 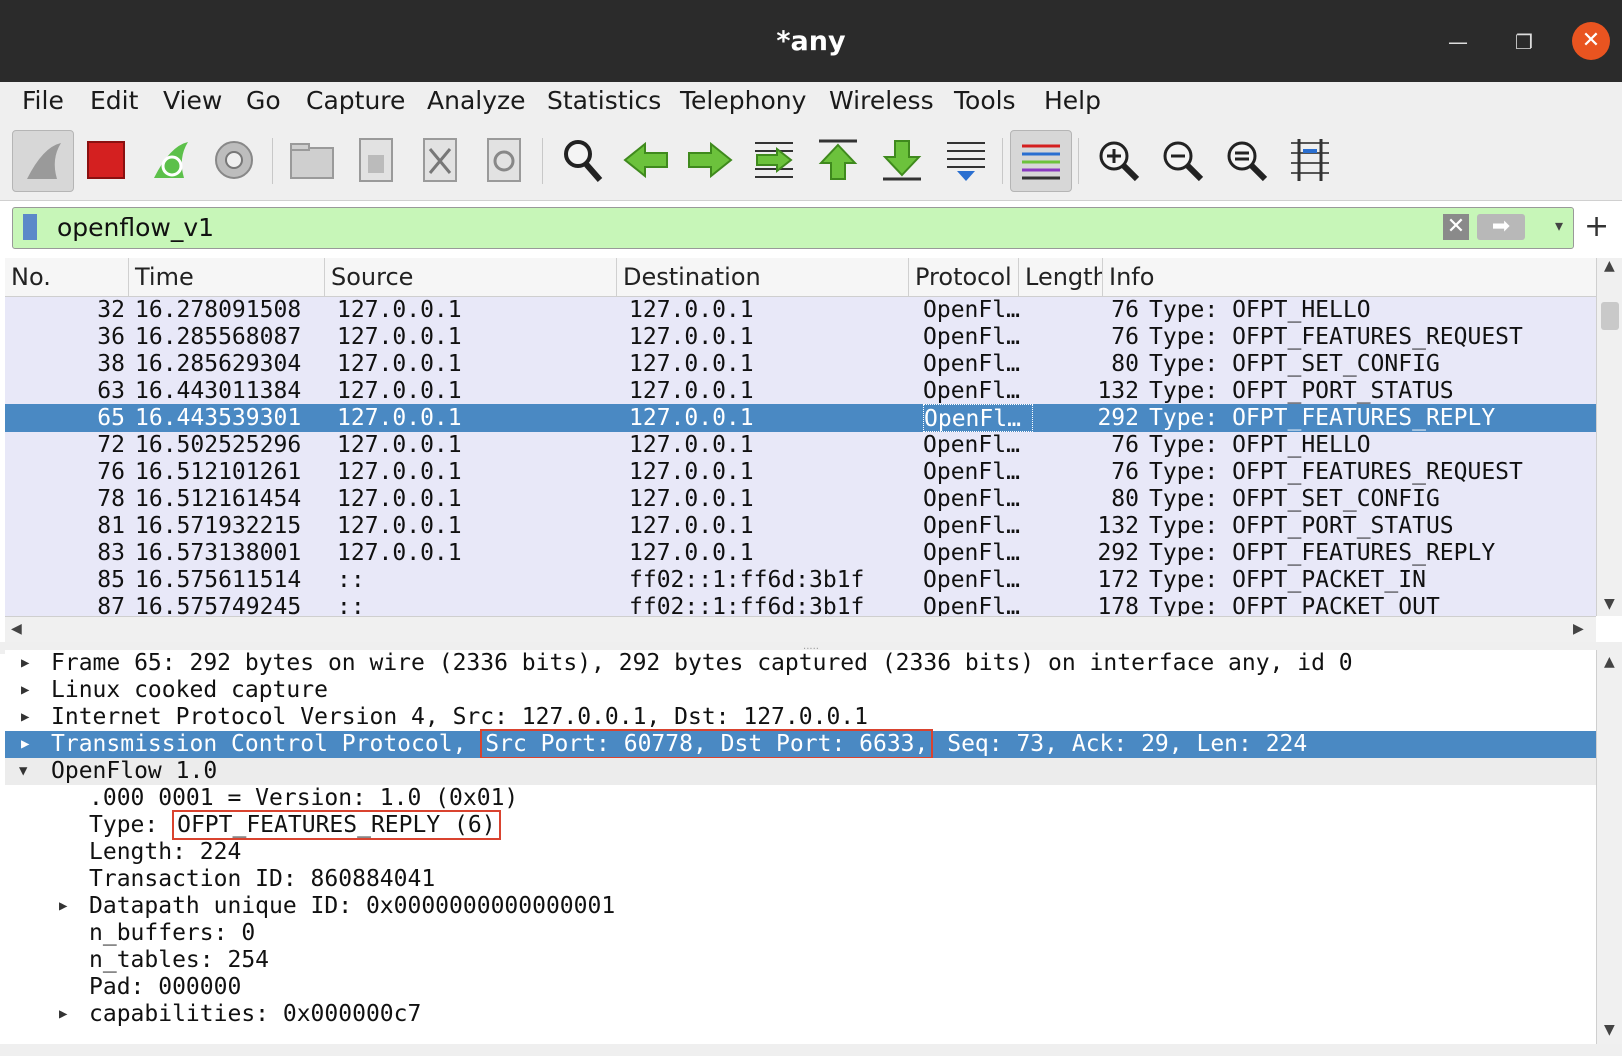 I want to click on column-header-time: Time, so click(x=227, y=277).